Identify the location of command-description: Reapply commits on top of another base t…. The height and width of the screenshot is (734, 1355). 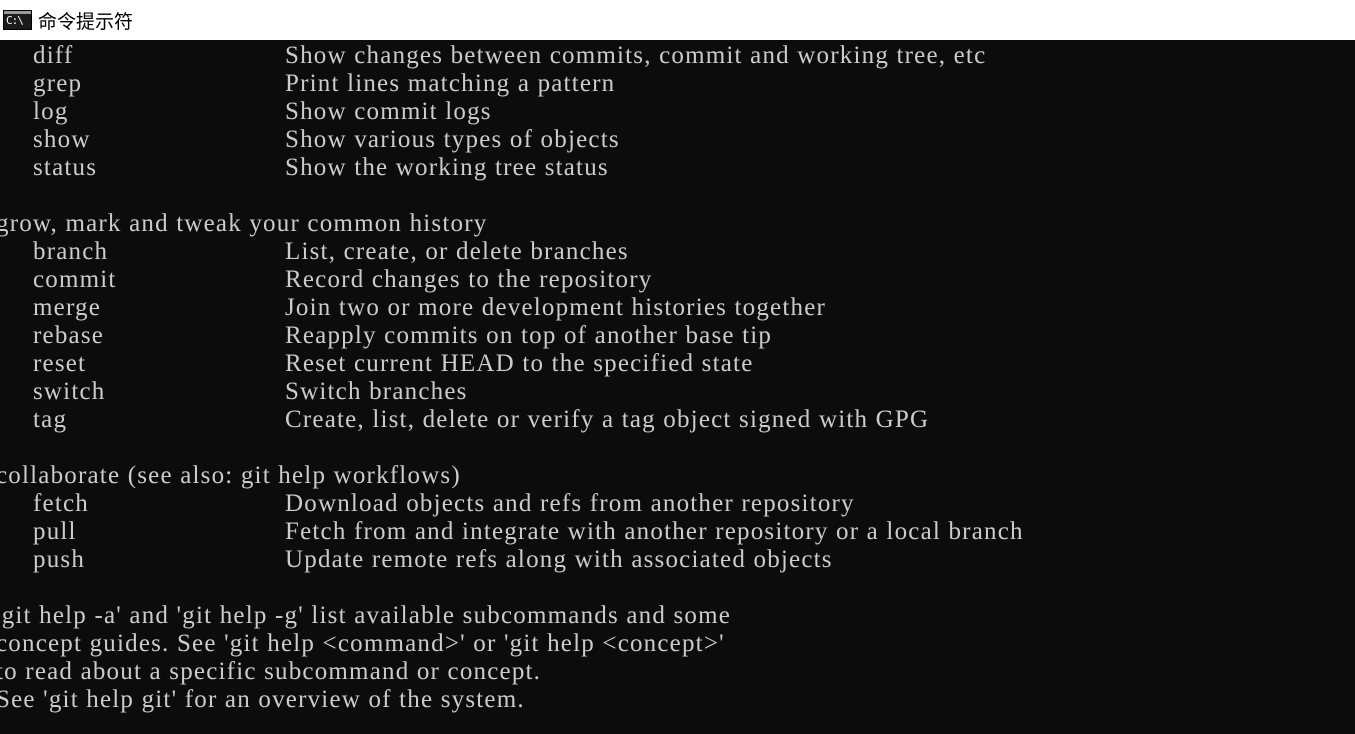
(529, 335).